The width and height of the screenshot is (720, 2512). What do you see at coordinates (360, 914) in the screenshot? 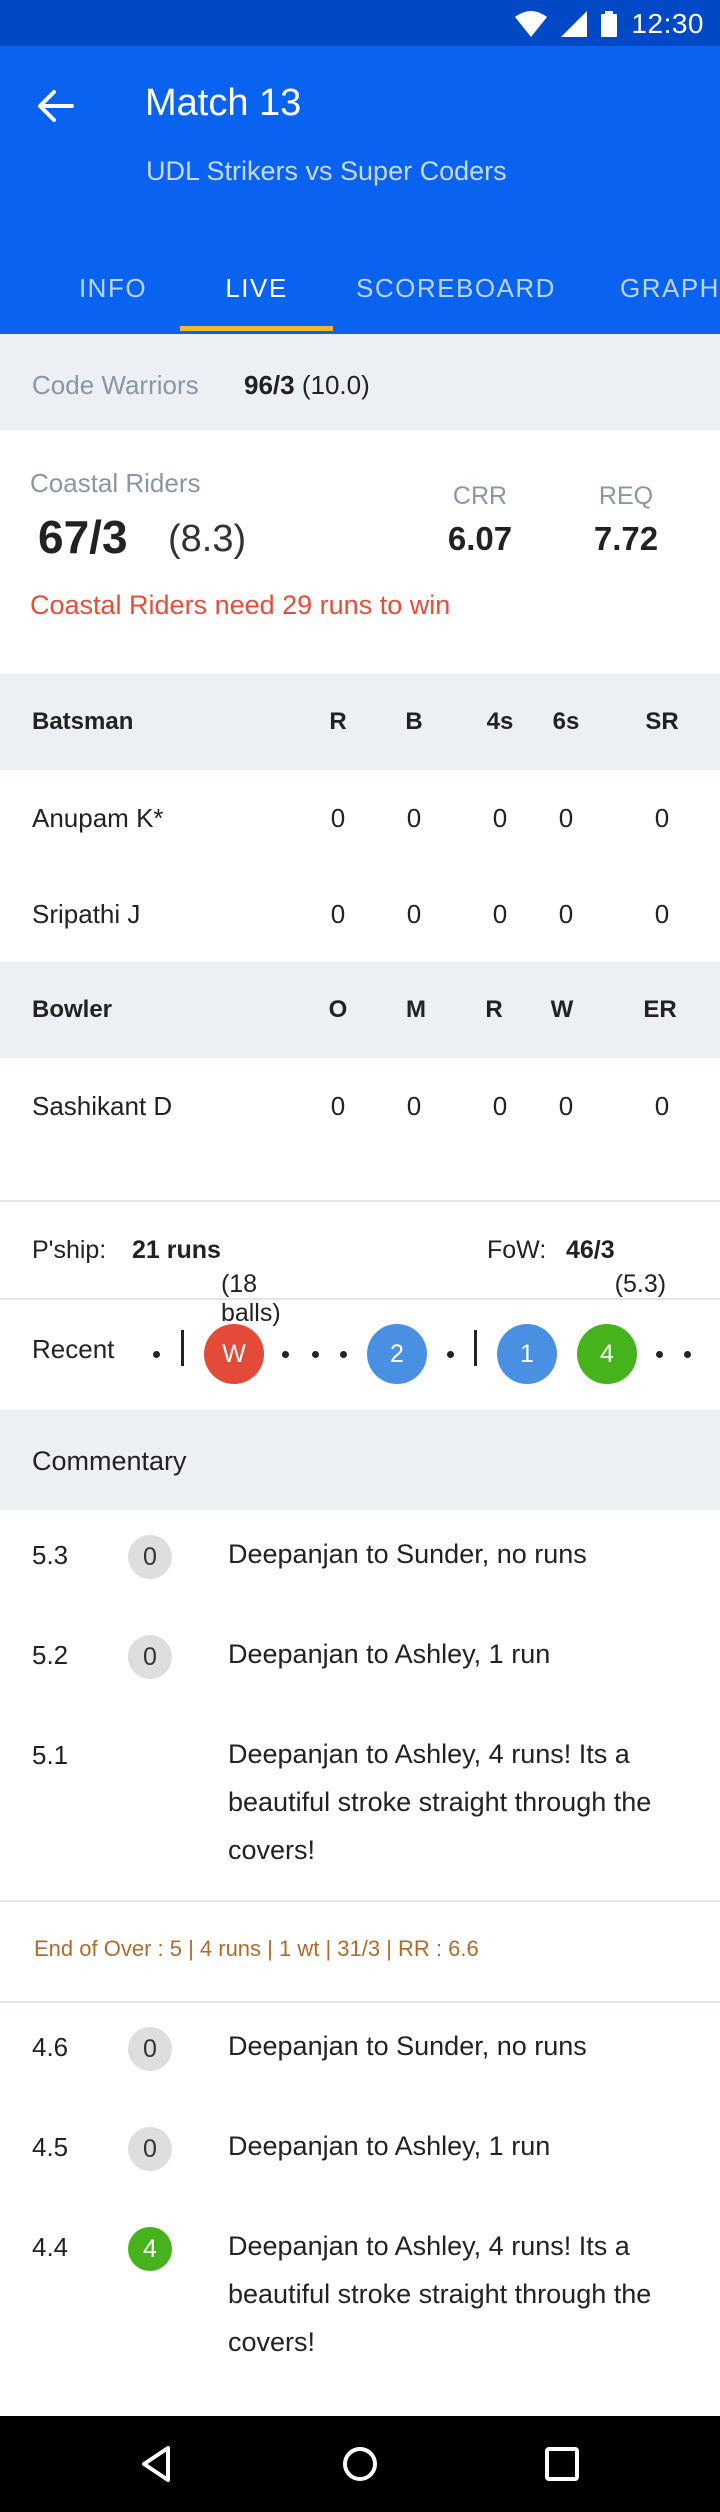
I see `table-row: Sripathi J 0 0 0 0 0` at bounding box center [360, 914].